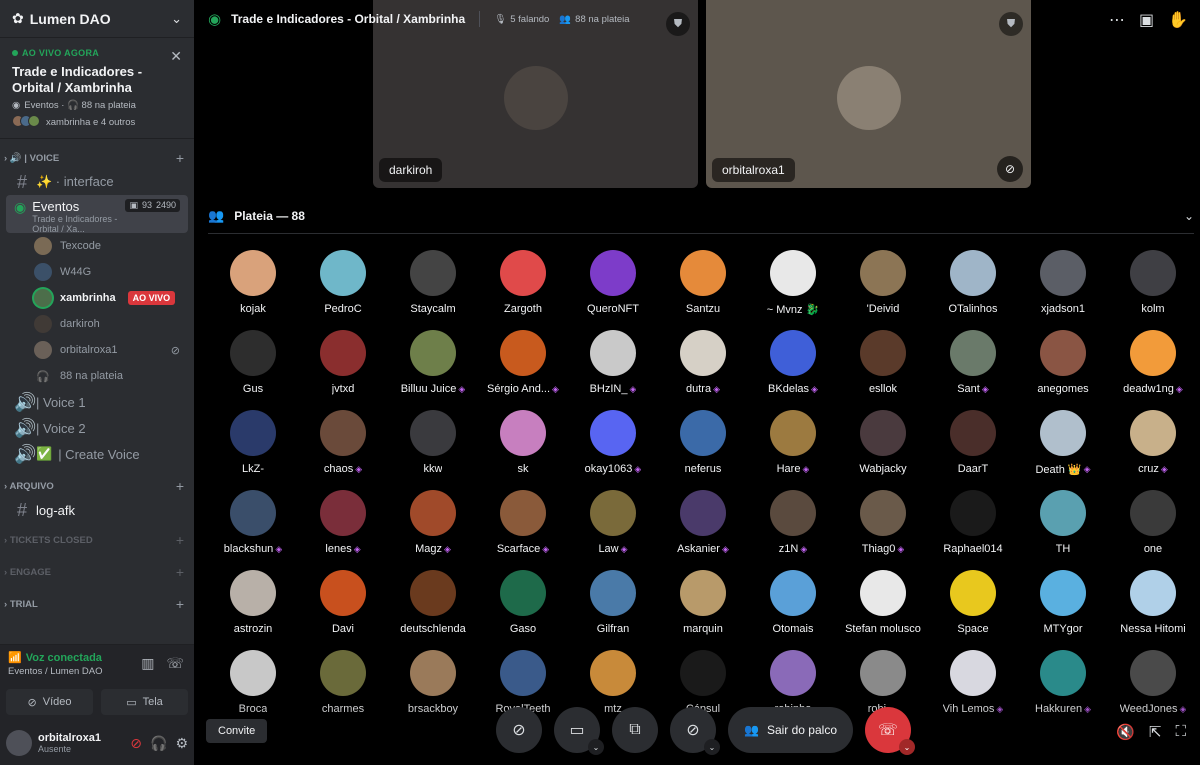  What do you see at coordinates (97, 540) in the screenshot?
I see `category-tickets-closed: › TICKETS CLOSED +` at bounding box center [97, 540].